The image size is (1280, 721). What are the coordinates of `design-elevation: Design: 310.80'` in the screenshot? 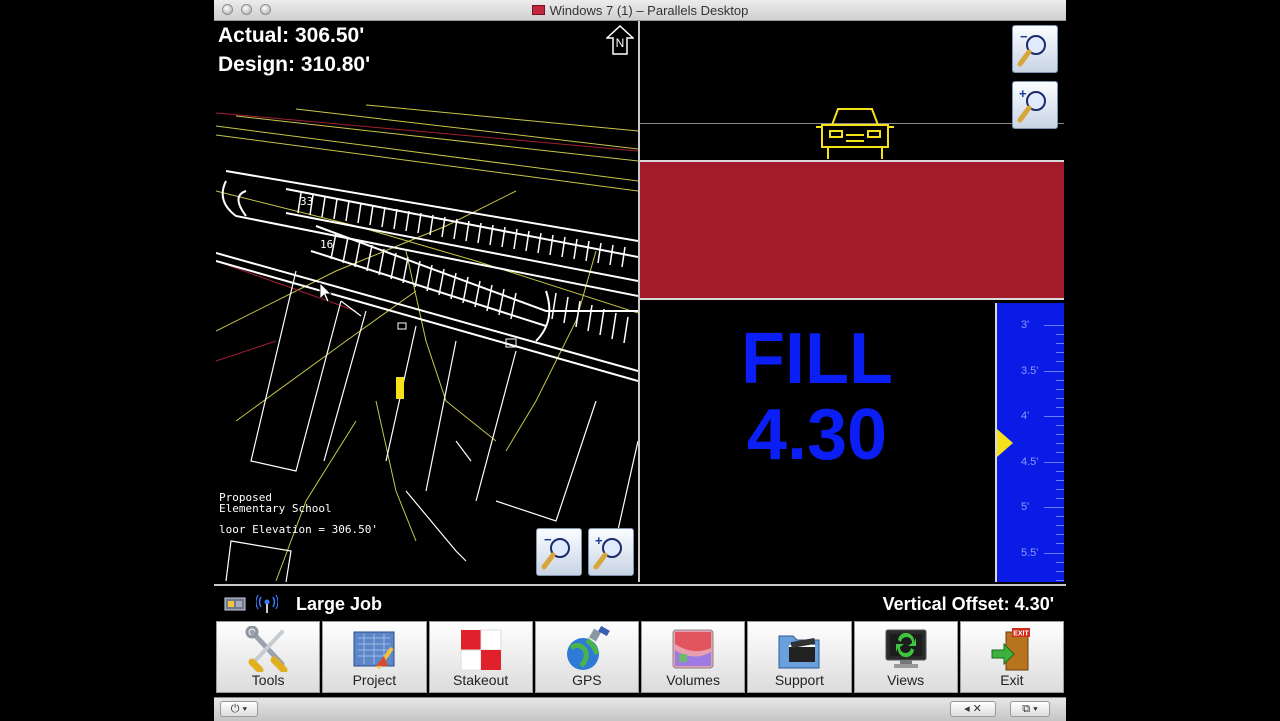 It's located at (294, 64).